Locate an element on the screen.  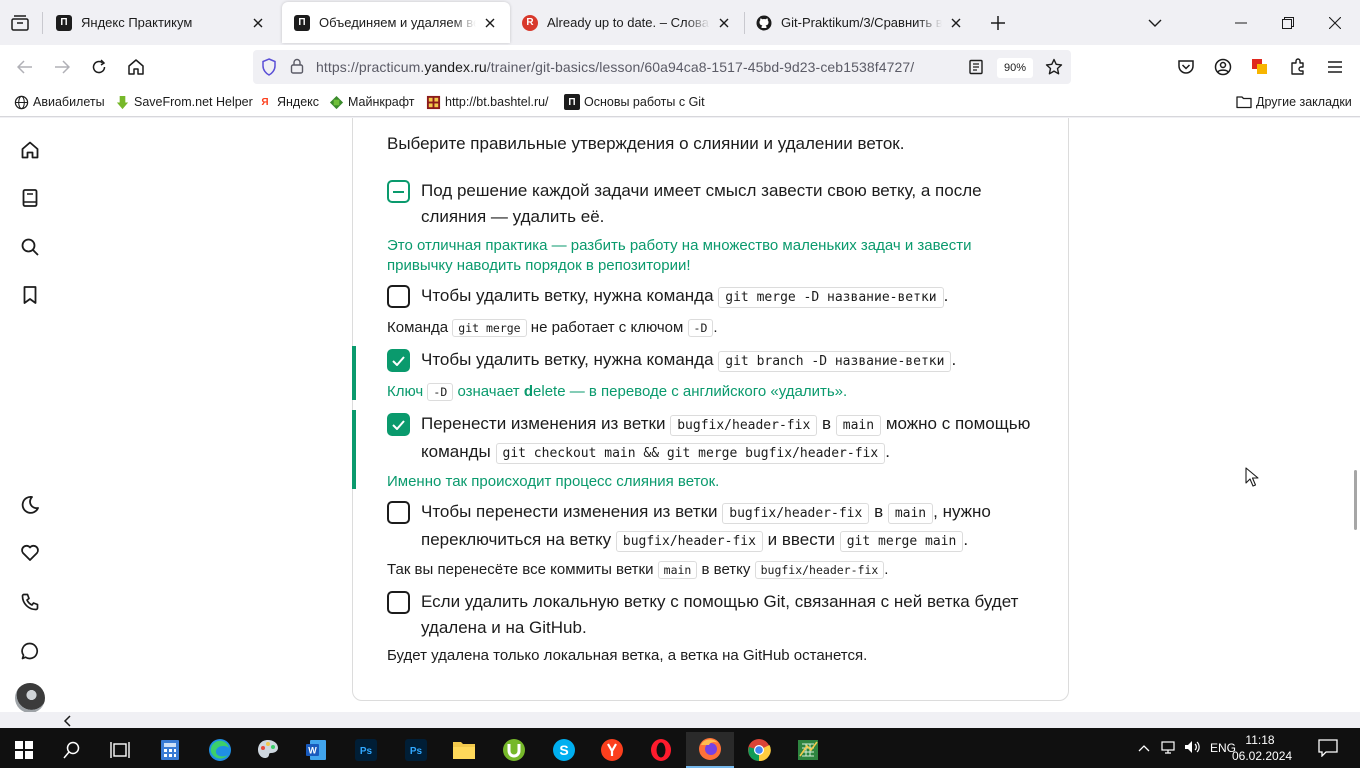
tab-reverso: R Already up to date. – Словарь и is located at coordinates (627, 22).